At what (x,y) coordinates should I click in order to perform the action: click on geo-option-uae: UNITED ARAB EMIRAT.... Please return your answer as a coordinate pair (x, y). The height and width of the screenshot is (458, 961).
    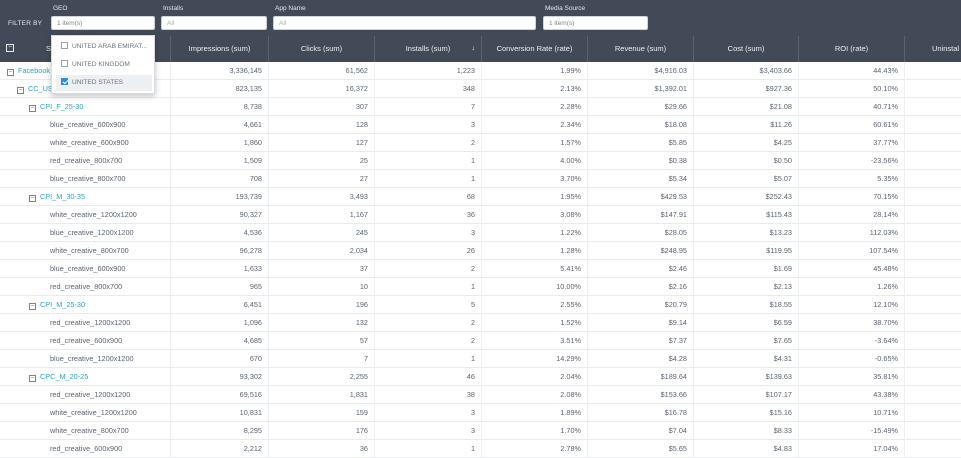
    Looking at the image, I should click on (104, 47).